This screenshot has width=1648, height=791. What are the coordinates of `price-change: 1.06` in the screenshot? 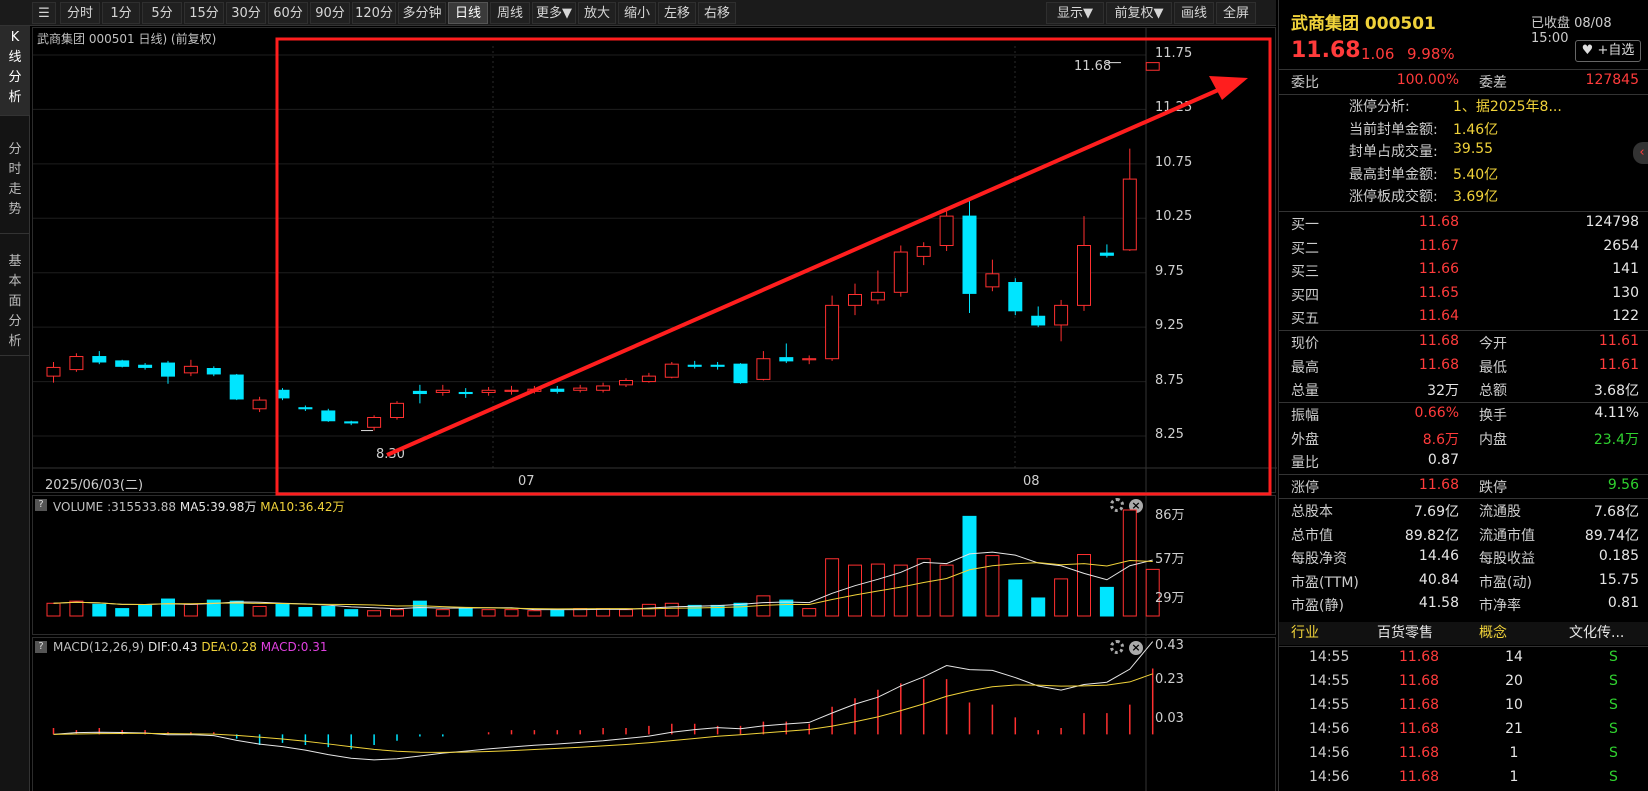 It's located at (1378, 54).